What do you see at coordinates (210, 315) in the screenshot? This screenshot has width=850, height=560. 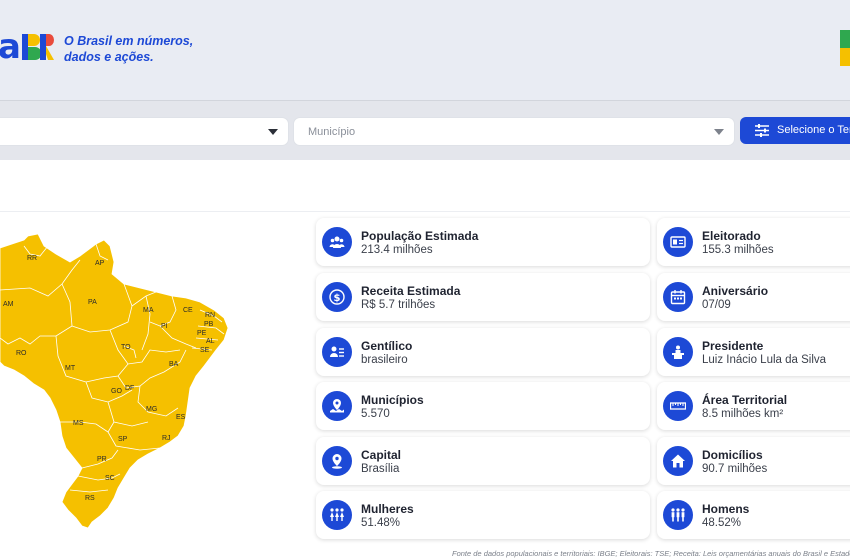 I see `state-label-RN: RN` at bounding box center [210, 315].